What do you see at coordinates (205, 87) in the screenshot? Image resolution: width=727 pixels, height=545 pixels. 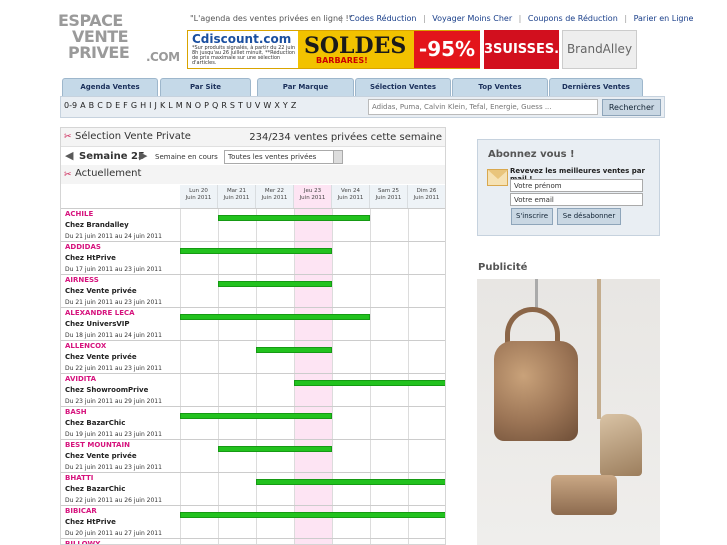 I see `tab-par-site: Par Site` at bounding box center [205, 87].